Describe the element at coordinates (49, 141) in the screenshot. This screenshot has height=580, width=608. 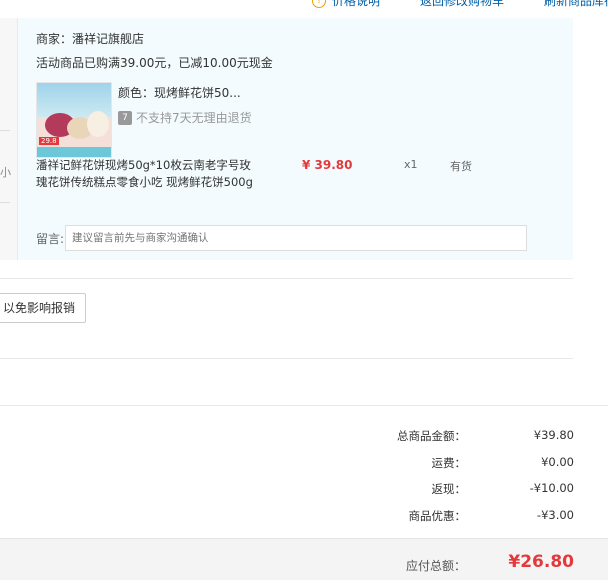
I see `thumb-price-tag: 29.8` at that location.